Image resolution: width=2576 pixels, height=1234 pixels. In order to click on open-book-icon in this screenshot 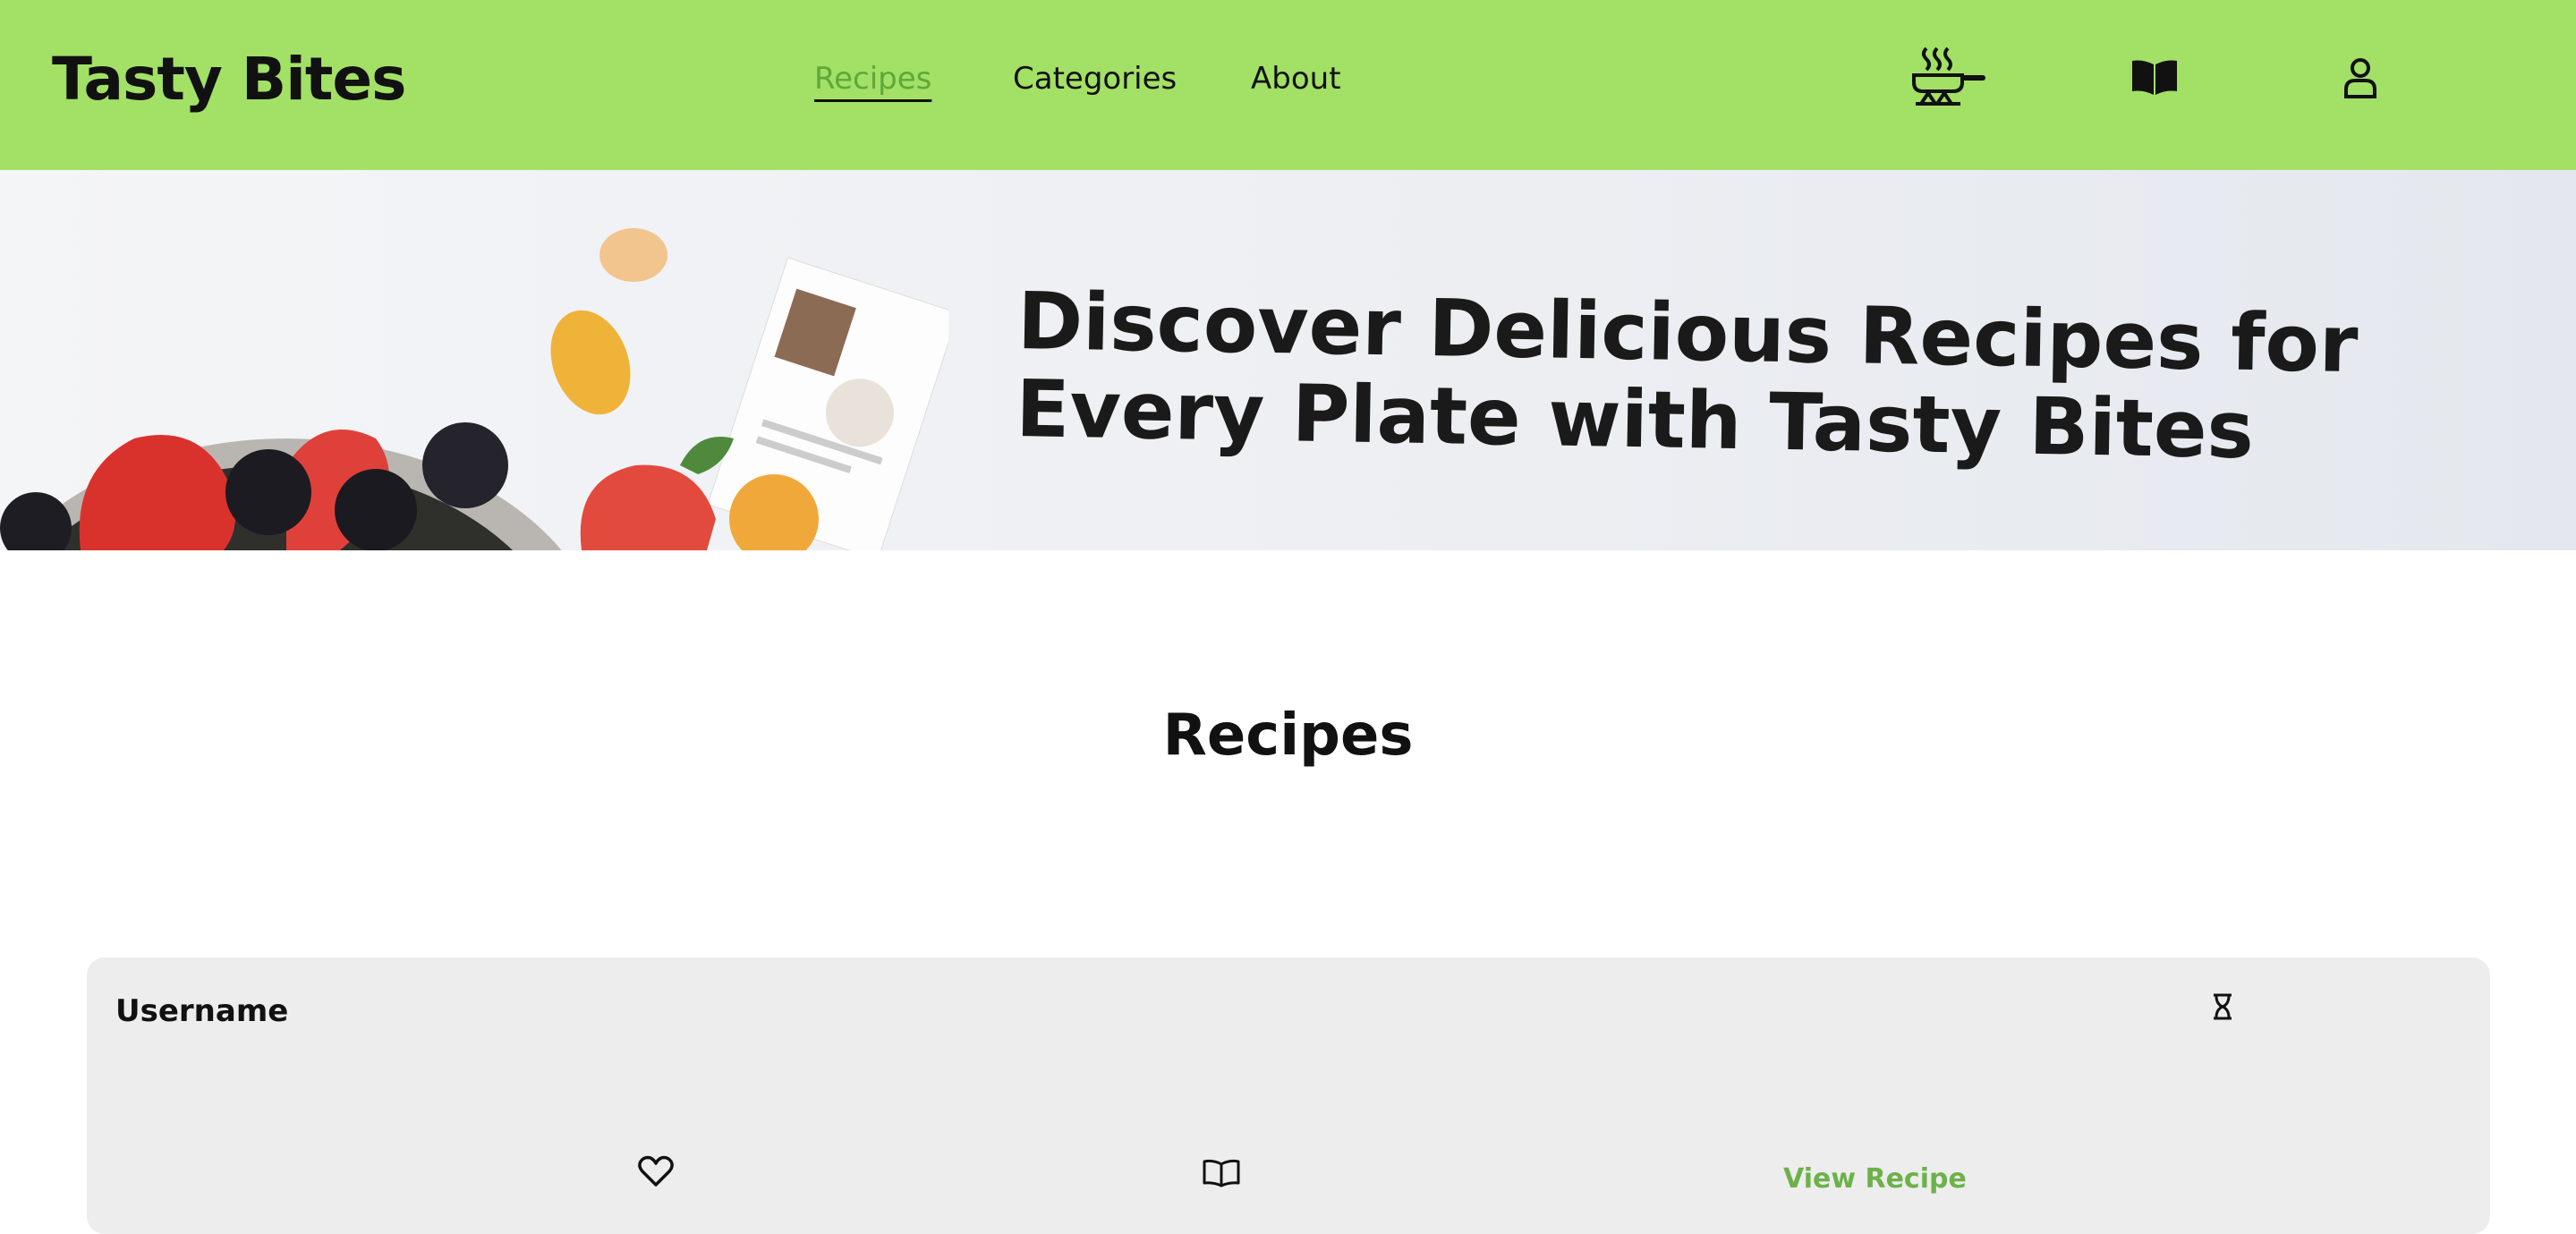, I will do `click(1221, 1175)`.